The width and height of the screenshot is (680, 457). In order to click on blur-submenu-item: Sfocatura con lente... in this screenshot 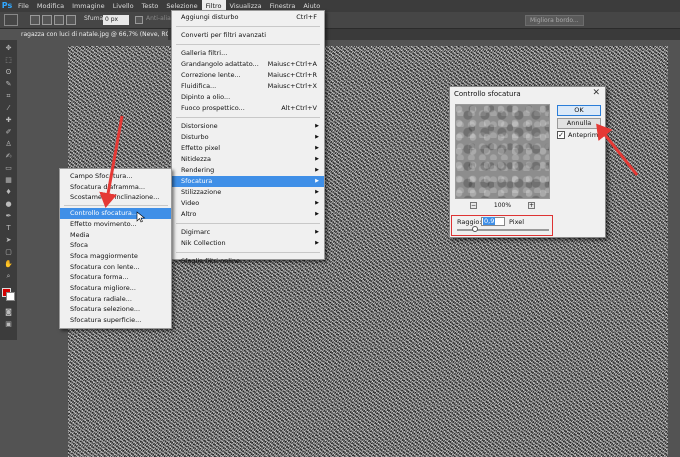, I will do `click(115, 267)`.